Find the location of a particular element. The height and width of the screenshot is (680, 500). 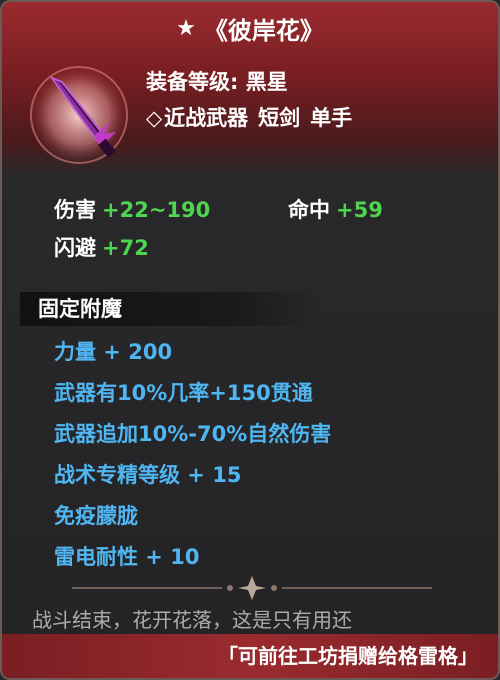

item-meta: 装备等级: 黑星 ◇近战武器 短剑 单手 is located at coordinates (254, 100).